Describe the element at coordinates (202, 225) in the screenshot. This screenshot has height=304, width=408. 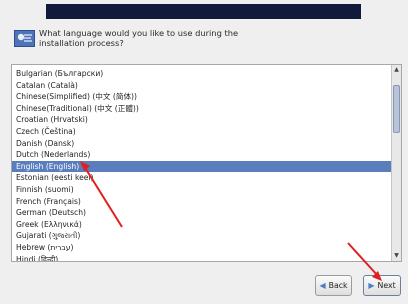
I see `language-option: Greek (Ελληνικά)` at that location.